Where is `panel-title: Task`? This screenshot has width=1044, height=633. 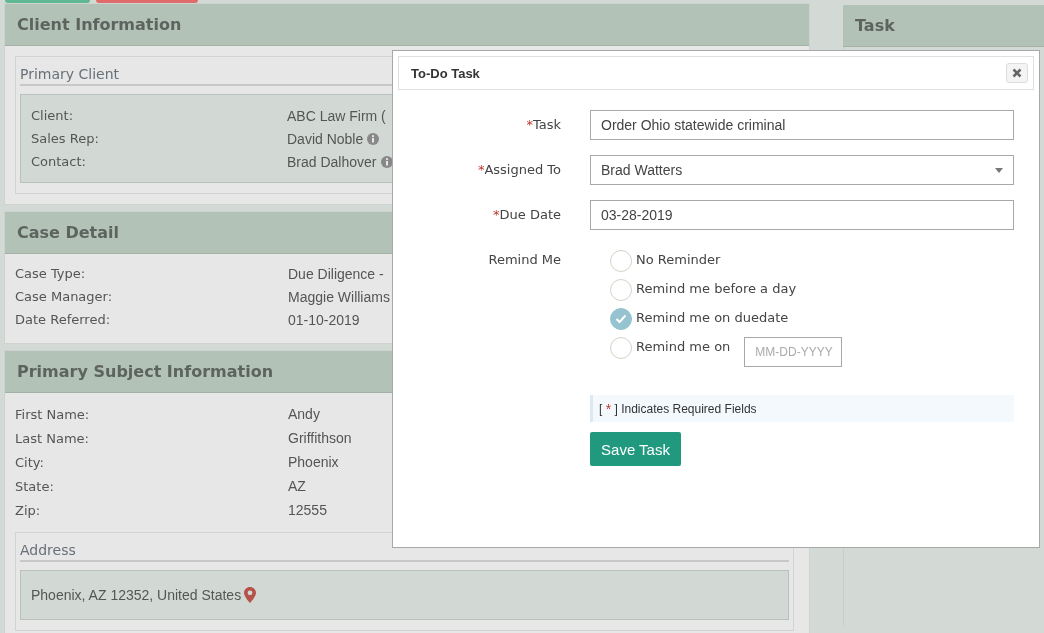 panel-title: Task is located at coordinates (875, 25).